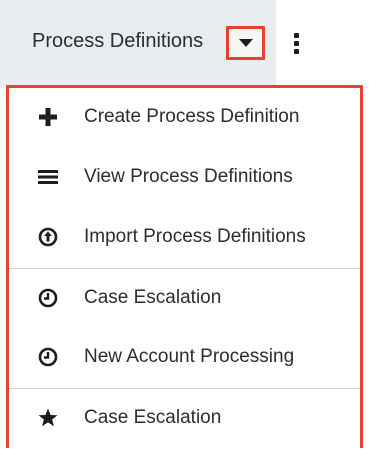 The width and height of the screenshot is (369, 449). What do you see at coordinates (48, 417) in the screenshot?
I see `star-icon` at bounding box center [48, 417].